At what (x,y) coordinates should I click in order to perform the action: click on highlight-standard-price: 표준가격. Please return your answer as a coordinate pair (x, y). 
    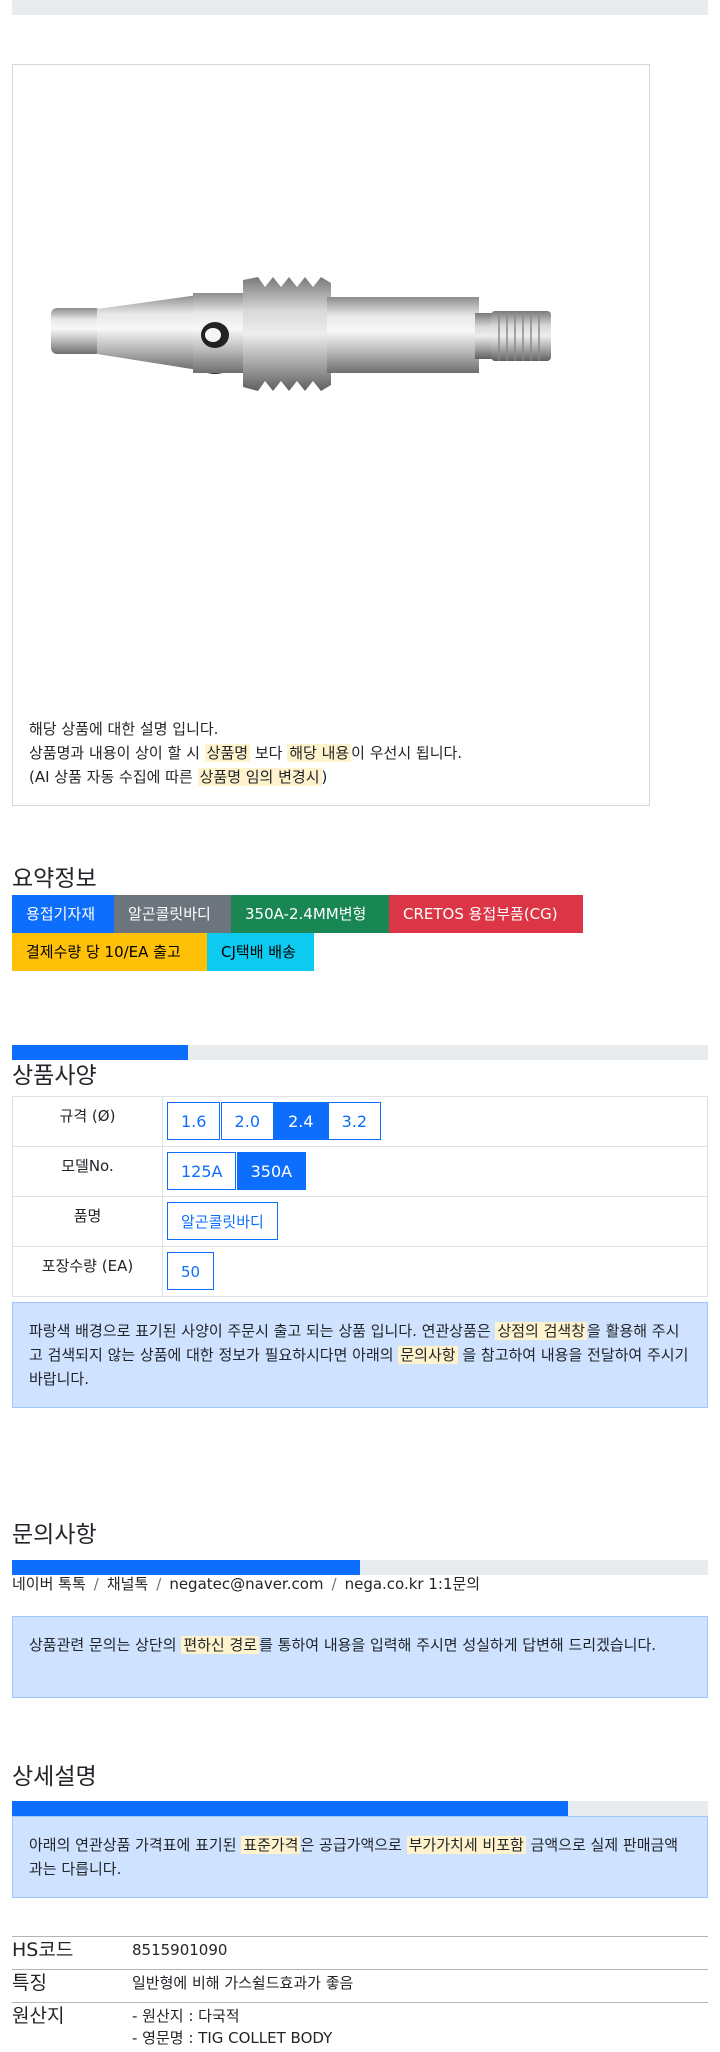
    Looking at the image, I should click on (271, 1845).